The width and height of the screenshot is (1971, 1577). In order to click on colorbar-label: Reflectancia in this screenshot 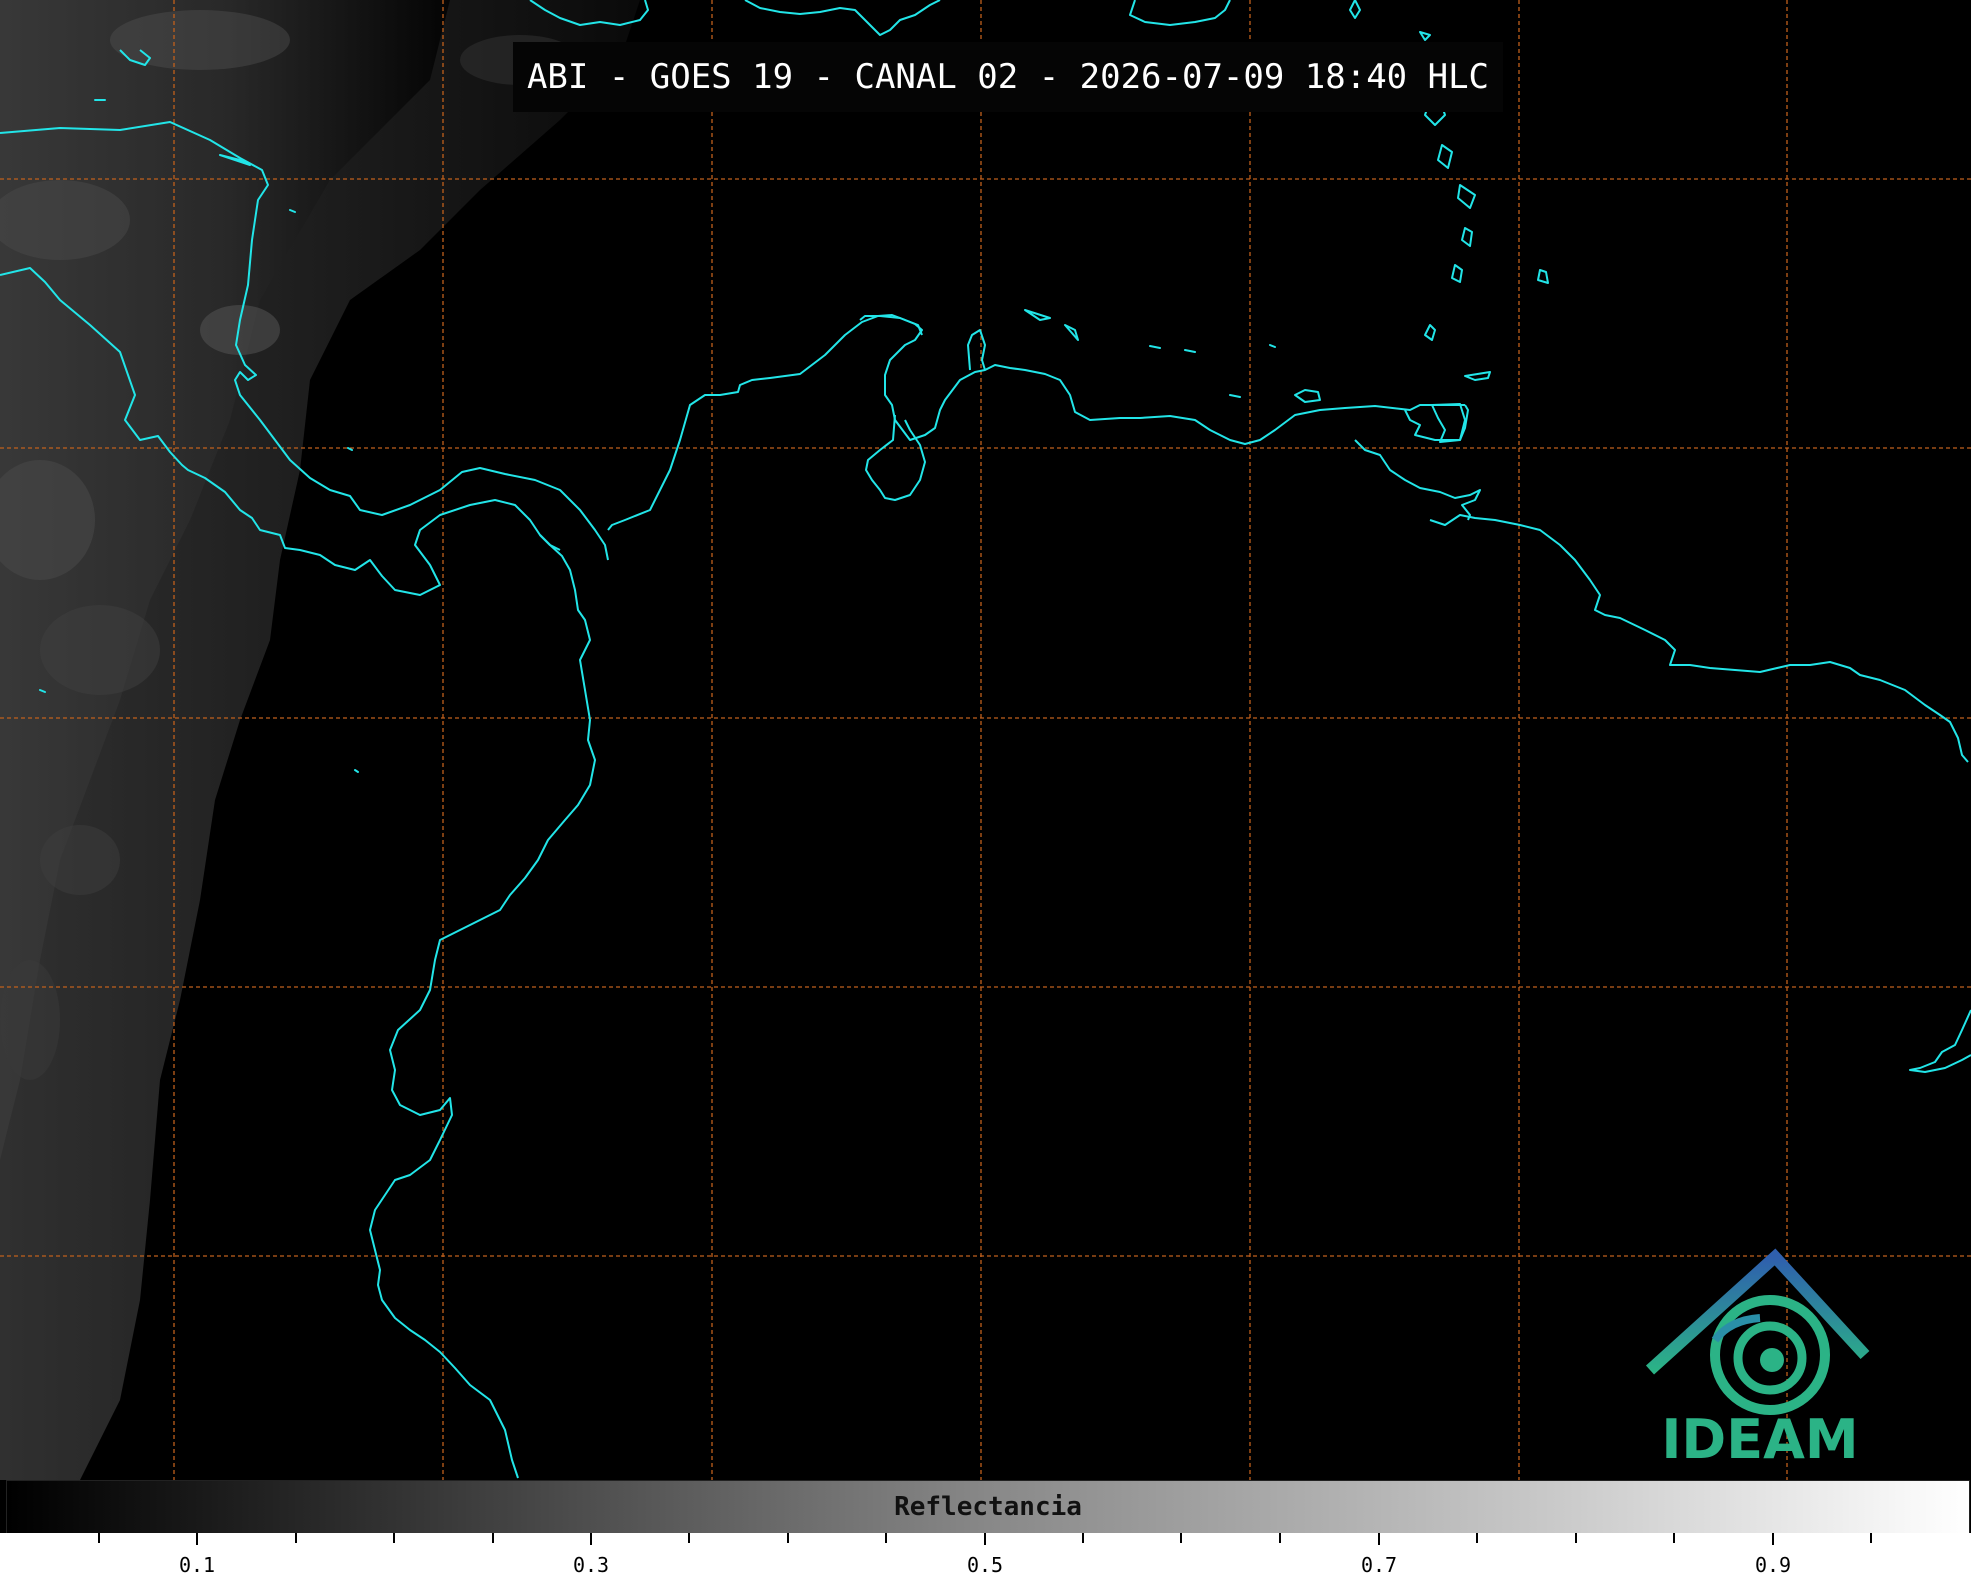, I will do `click(988, 1507)`.